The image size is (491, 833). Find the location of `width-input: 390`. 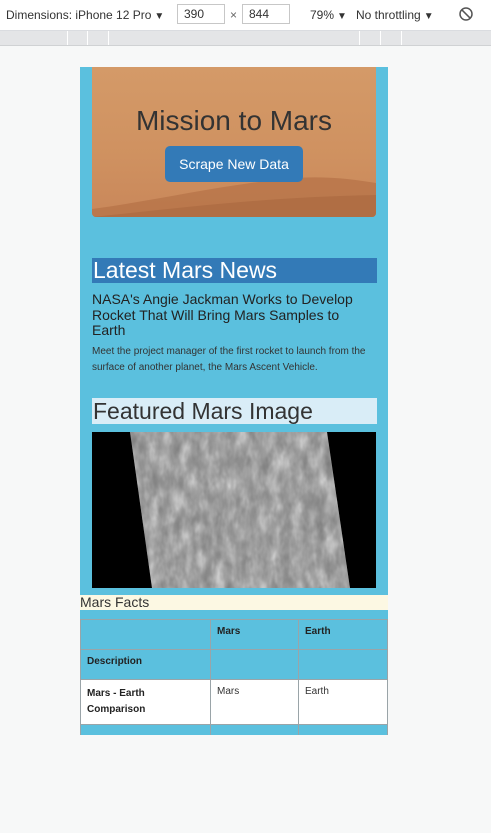

width-input: 390 is located at coordinates (201, 14).